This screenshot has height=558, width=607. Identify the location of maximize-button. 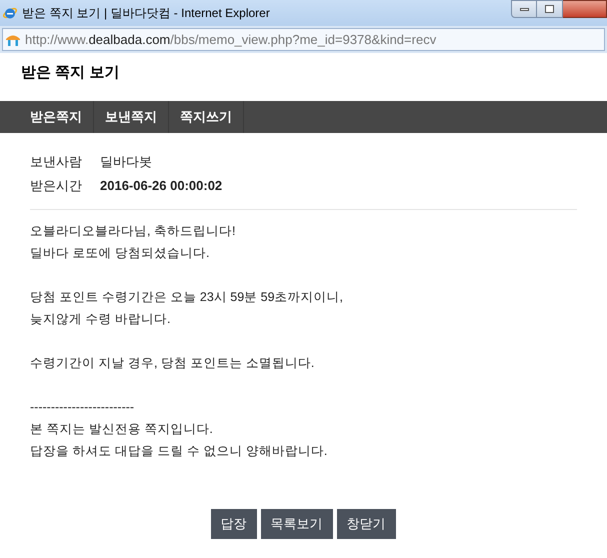
(550, 9).